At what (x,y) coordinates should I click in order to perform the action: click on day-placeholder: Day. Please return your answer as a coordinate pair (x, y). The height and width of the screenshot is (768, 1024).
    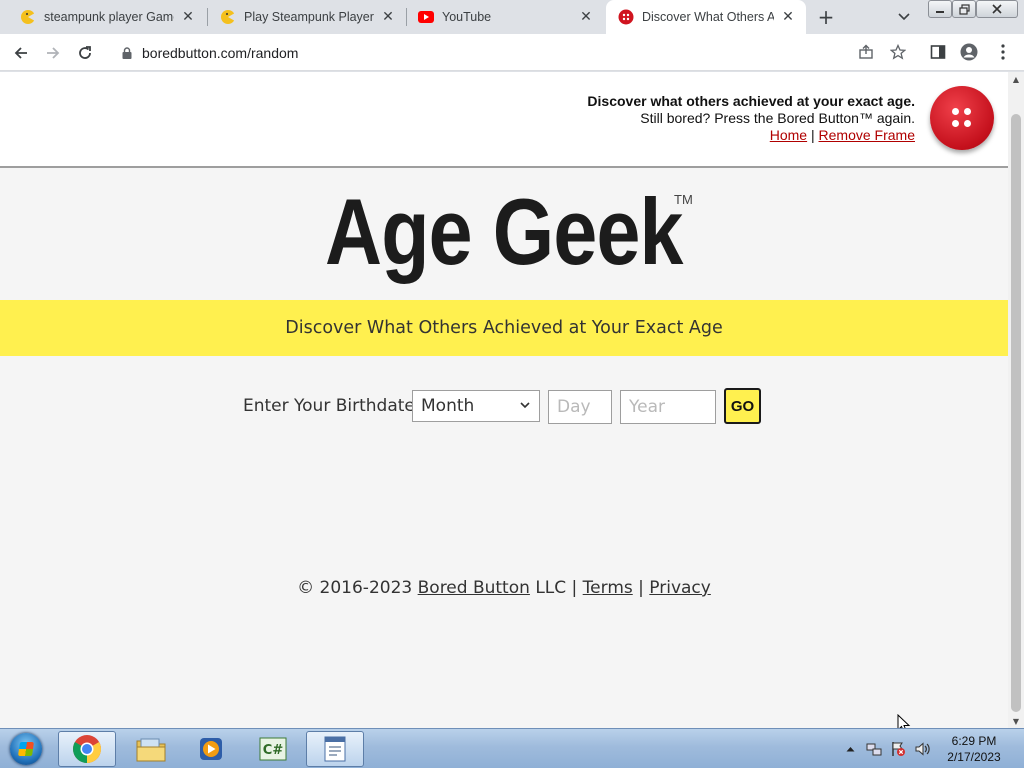
    Looking at the image, I should click on (574, 407).